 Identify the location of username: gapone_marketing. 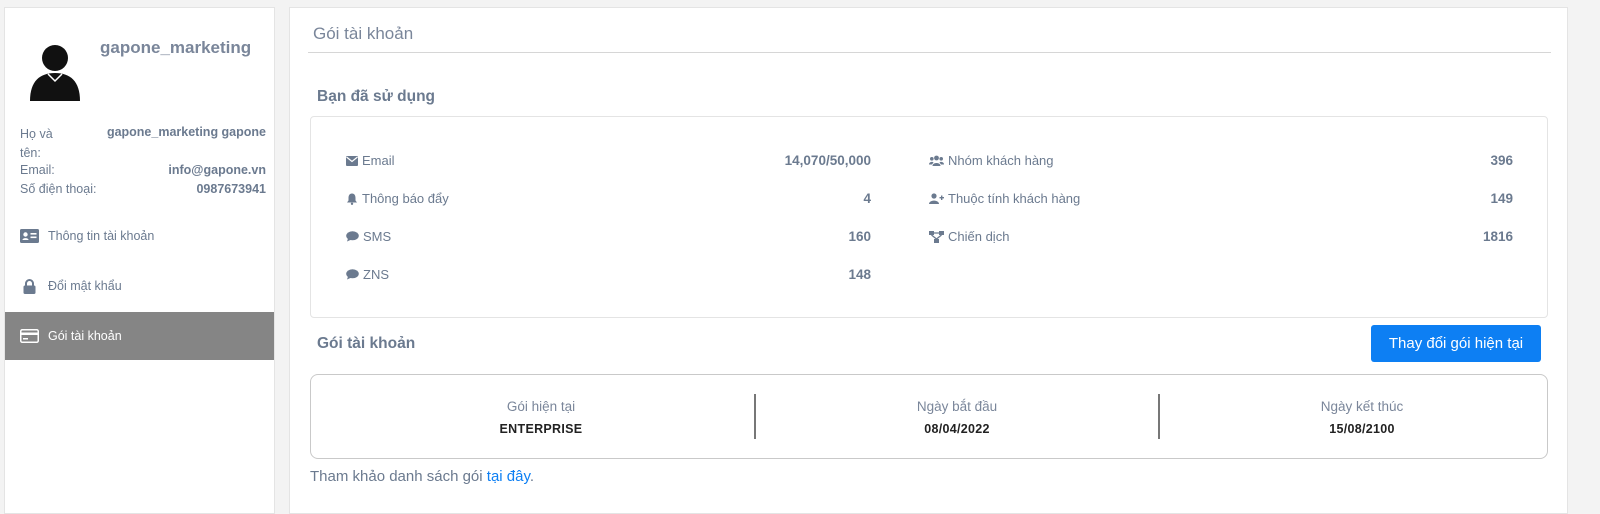
(176, 47).